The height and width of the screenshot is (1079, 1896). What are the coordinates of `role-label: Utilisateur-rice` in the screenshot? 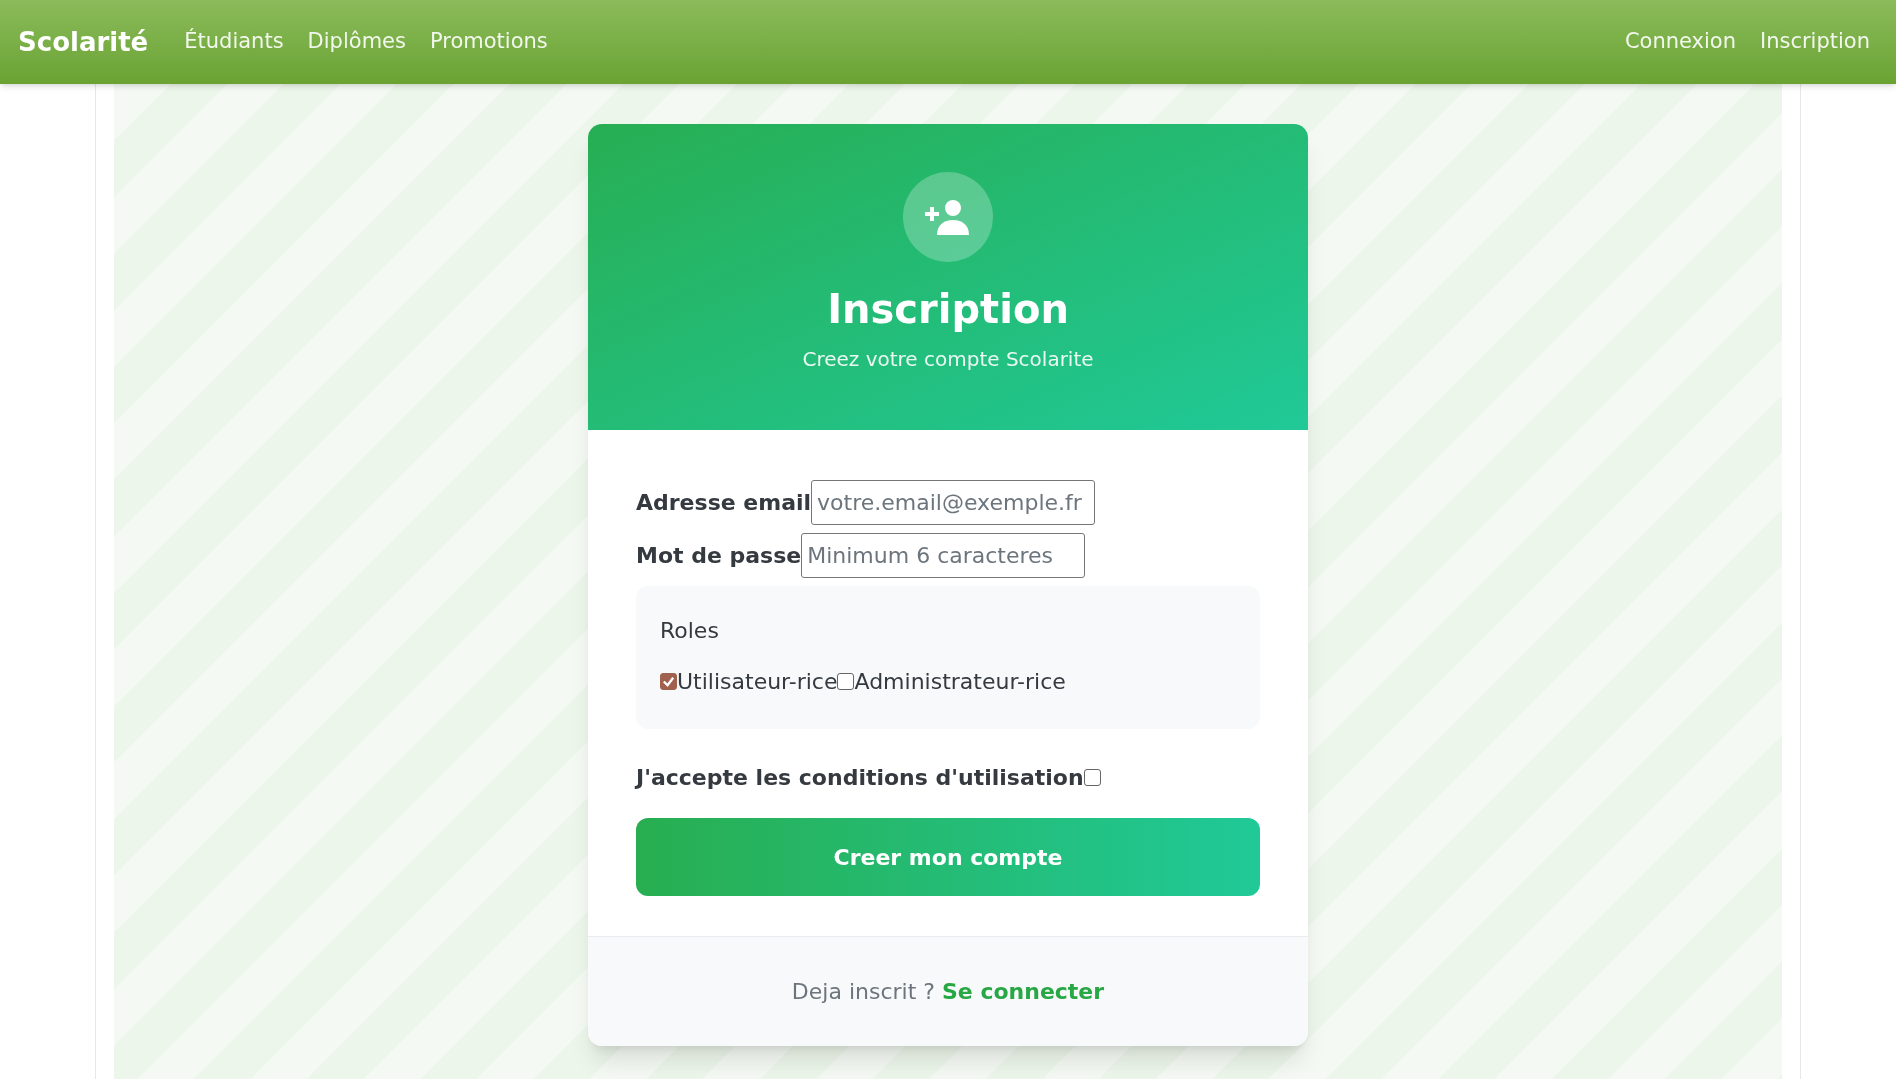 It's located at (757, 682).